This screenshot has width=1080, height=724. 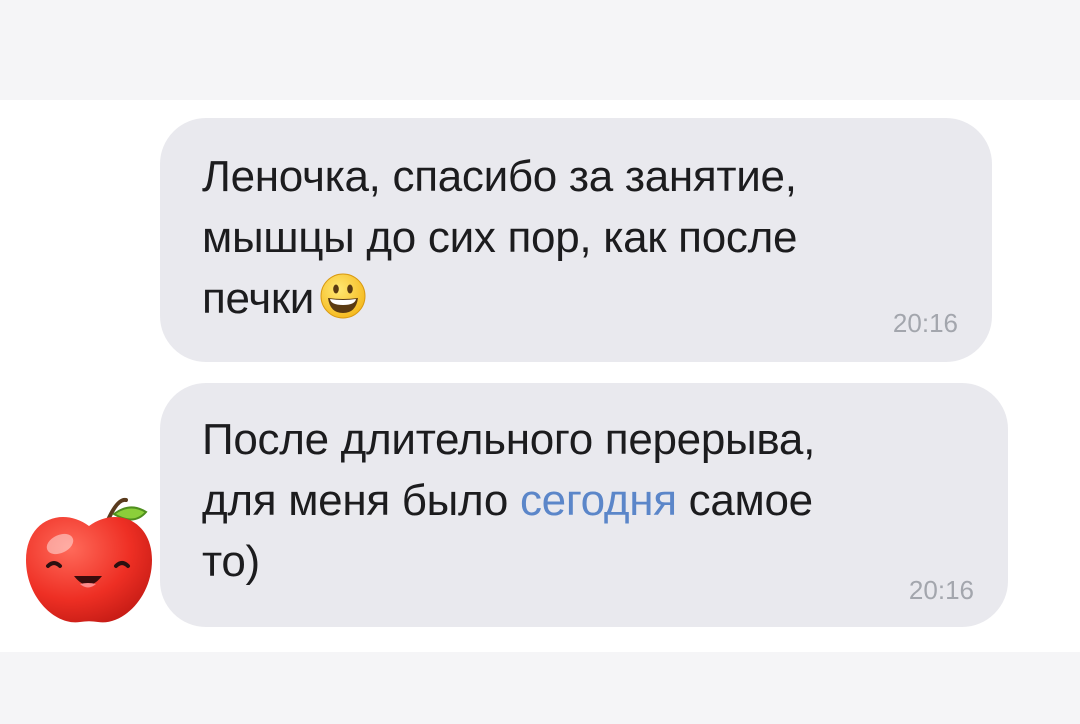 I want to click on message-text-line: После длительного перерыва,, so click(x=509, y=439).